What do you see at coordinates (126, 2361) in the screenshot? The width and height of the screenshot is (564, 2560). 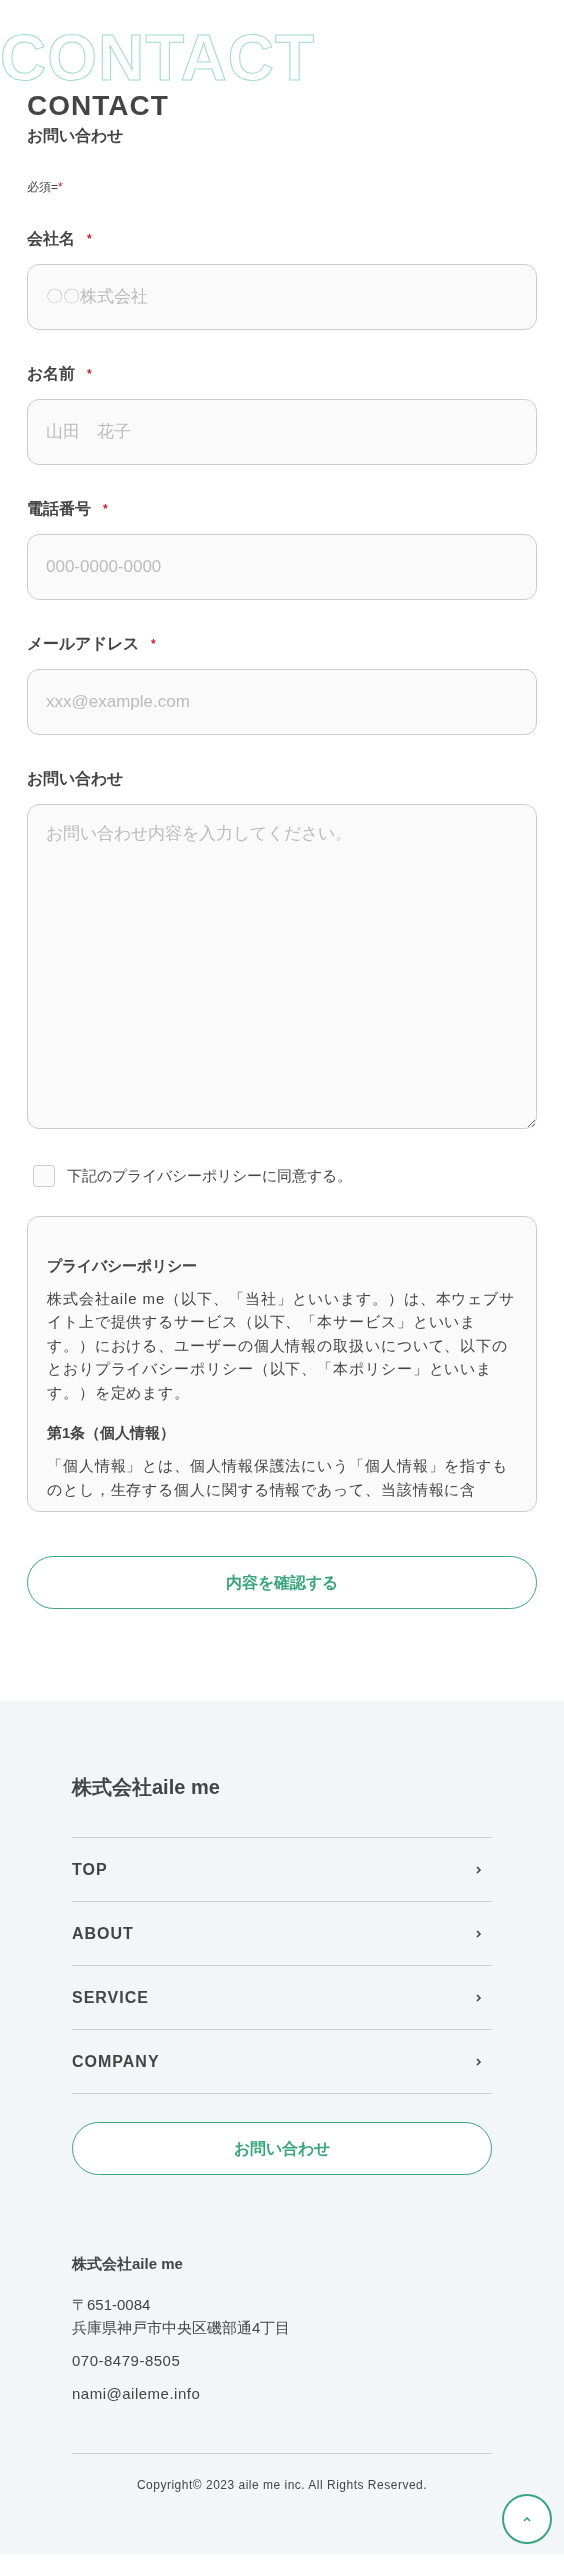 I see `phone-number: 070-8479-8505` at bounding box center [126, 2361].